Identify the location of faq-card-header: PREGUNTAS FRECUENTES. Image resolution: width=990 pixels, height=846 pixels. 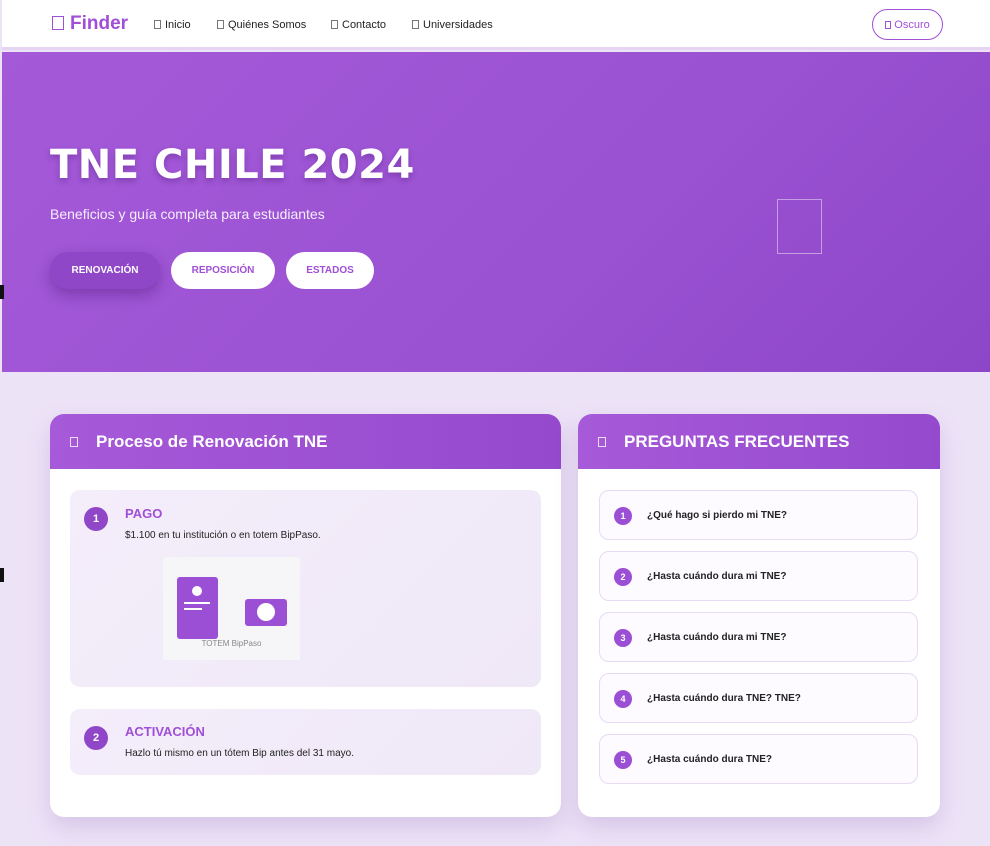
(759, 441).